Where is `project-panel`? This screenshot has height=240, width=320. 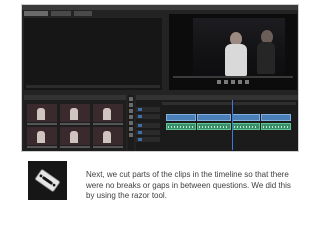 project-panel is located at coordinates (75, 123).